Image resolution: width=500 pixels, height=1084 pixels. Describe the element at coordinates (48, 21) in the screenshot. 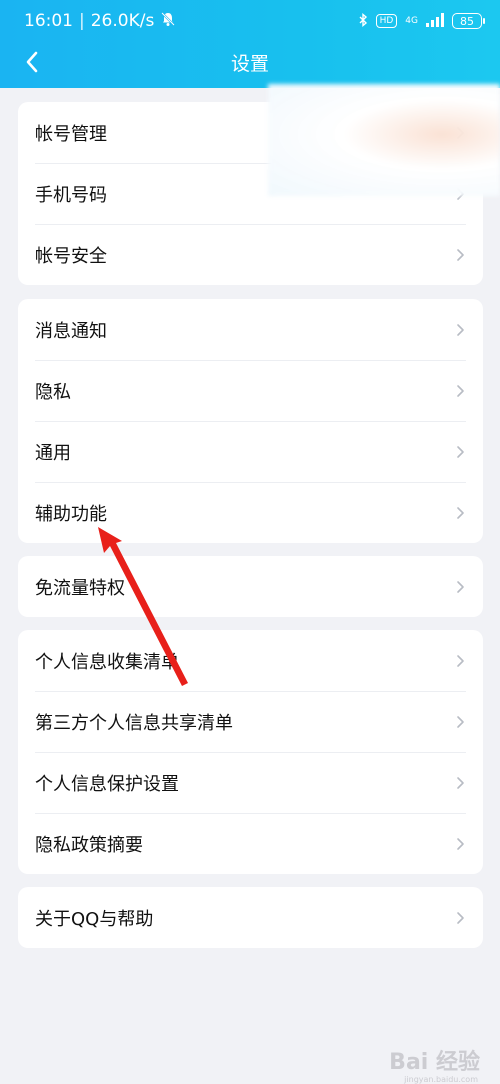

I see `status-time: 16:01` at that location.